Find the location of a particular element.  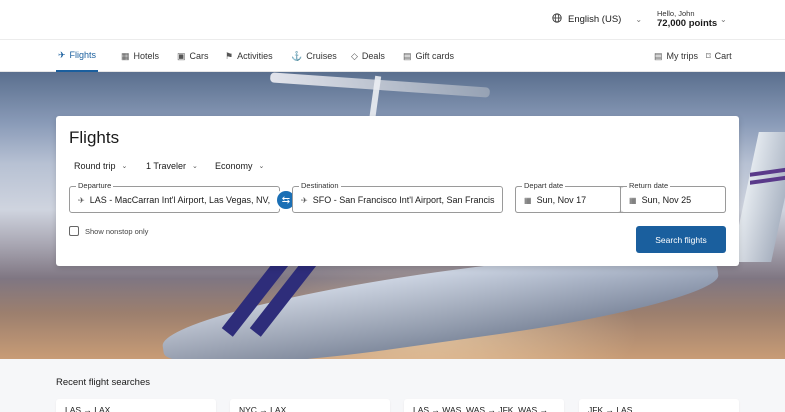

recent-search-card: LAS → WAS, WAS → JFK, WAS → is located at coordinates (484, 405).